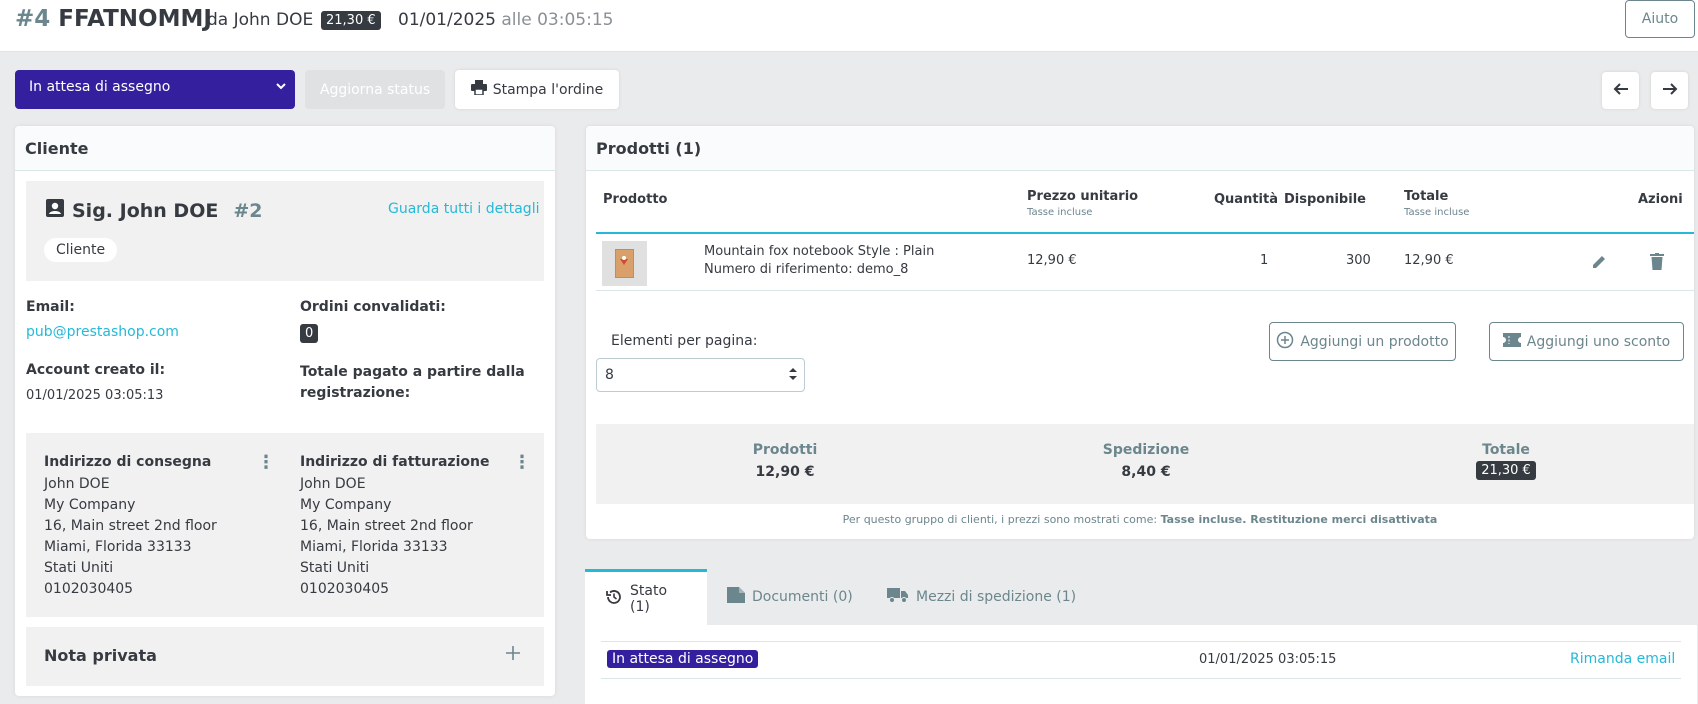  I want to click on tab-shipping: Mezzi di spedizione (1), so click(981, 597).